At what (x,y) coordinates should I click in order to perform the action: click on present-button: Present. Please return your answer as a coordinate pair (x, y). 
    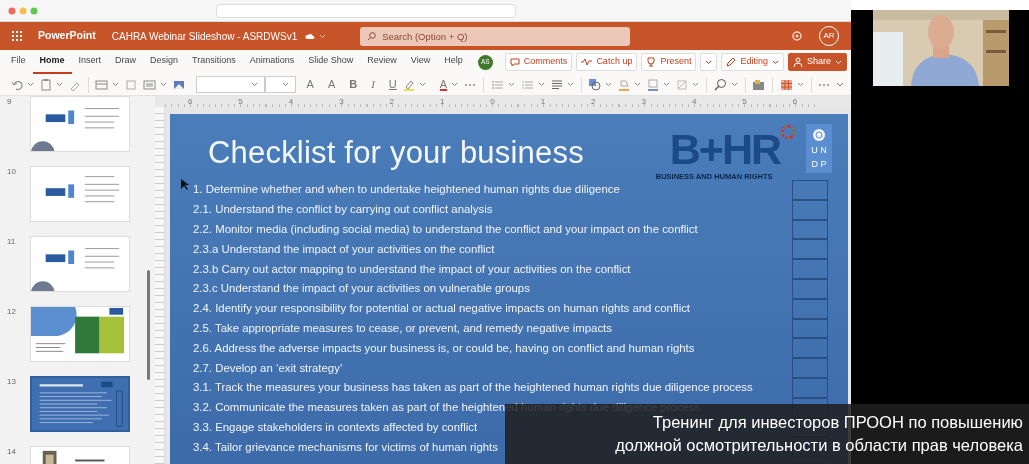
    Looking at the image, I should click on (669, 62).